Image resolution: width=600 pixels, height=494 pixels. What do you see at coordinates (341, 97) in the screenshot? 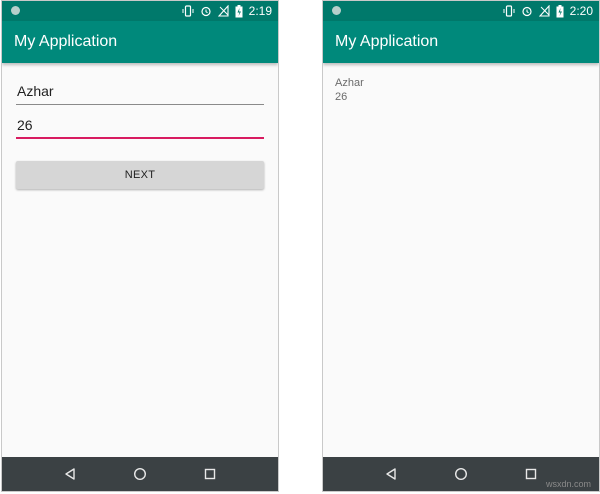
I see `output-age-text: 26` at bounding box center [341, 97].